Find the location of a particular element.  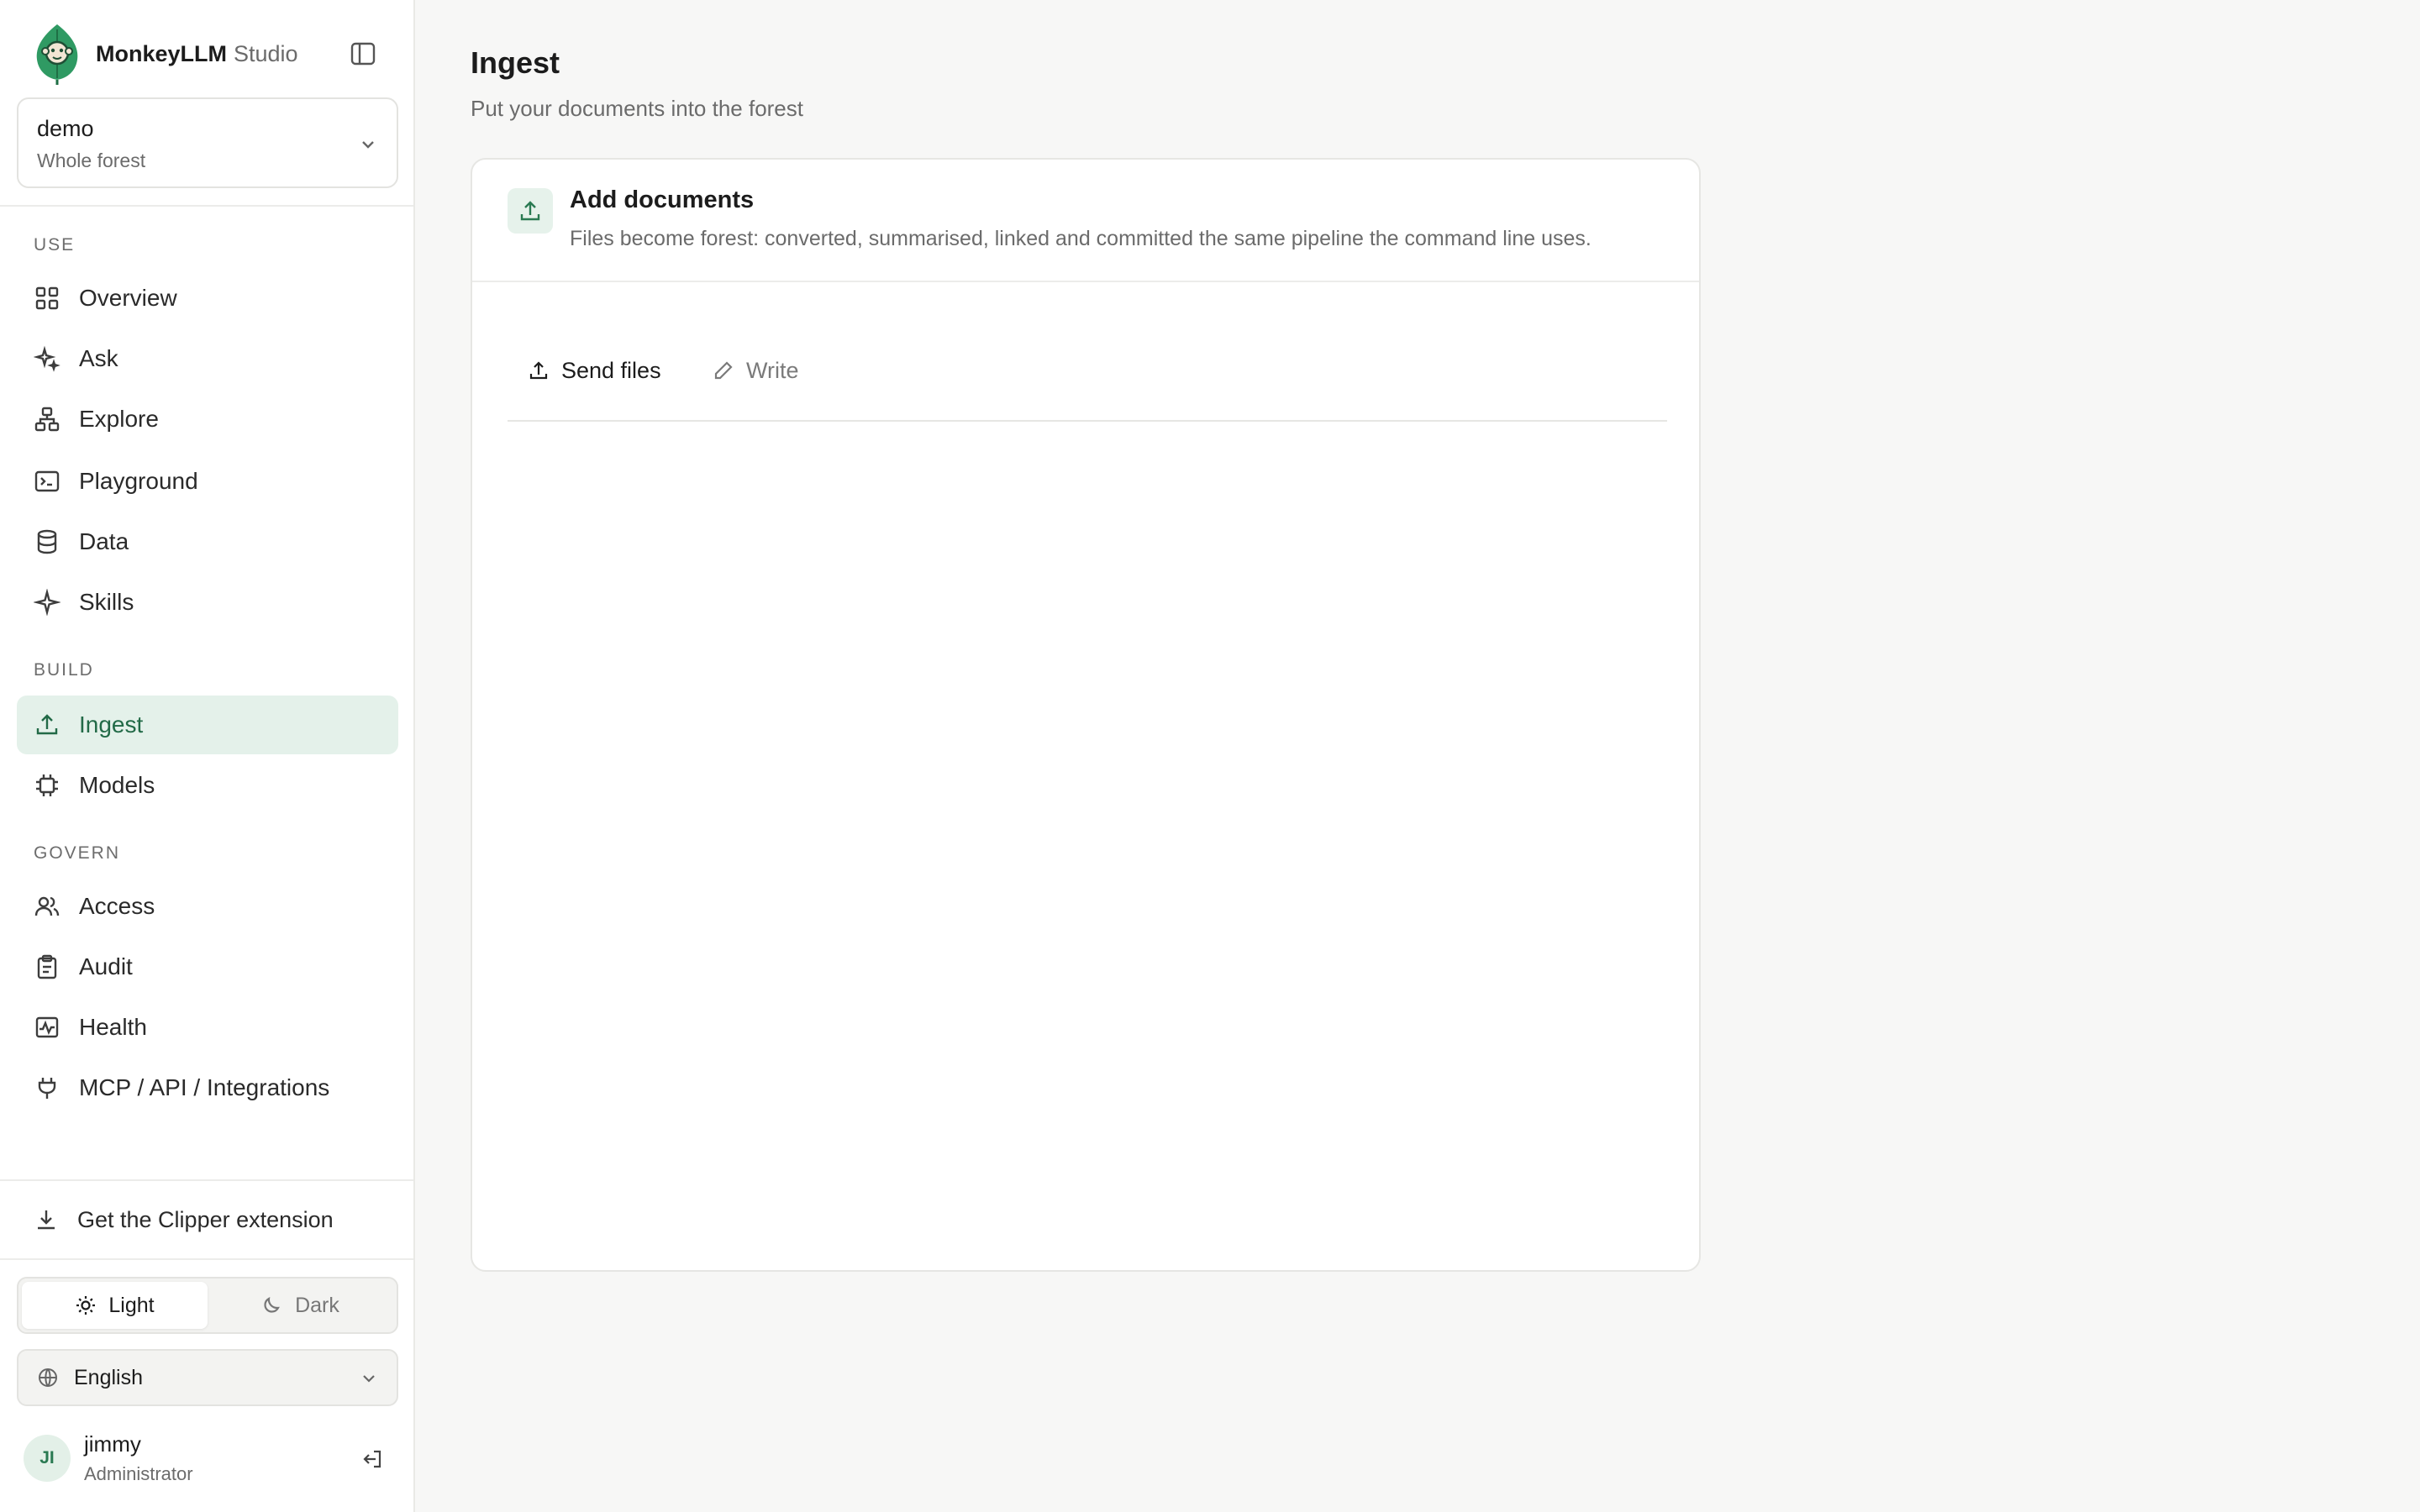

nav-item-health: Health is located at coordinates (207, 1027).